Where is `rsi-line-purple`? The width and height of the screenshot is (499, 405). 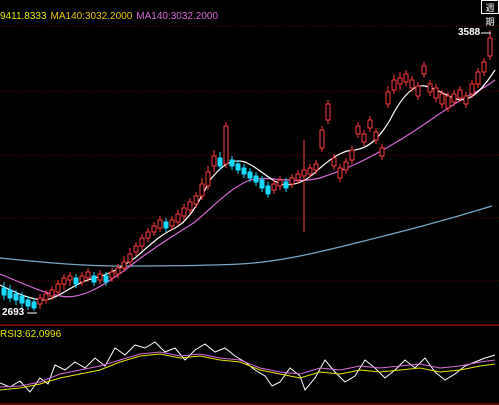
rsi-line-purple is located at coordinates (248, 369).